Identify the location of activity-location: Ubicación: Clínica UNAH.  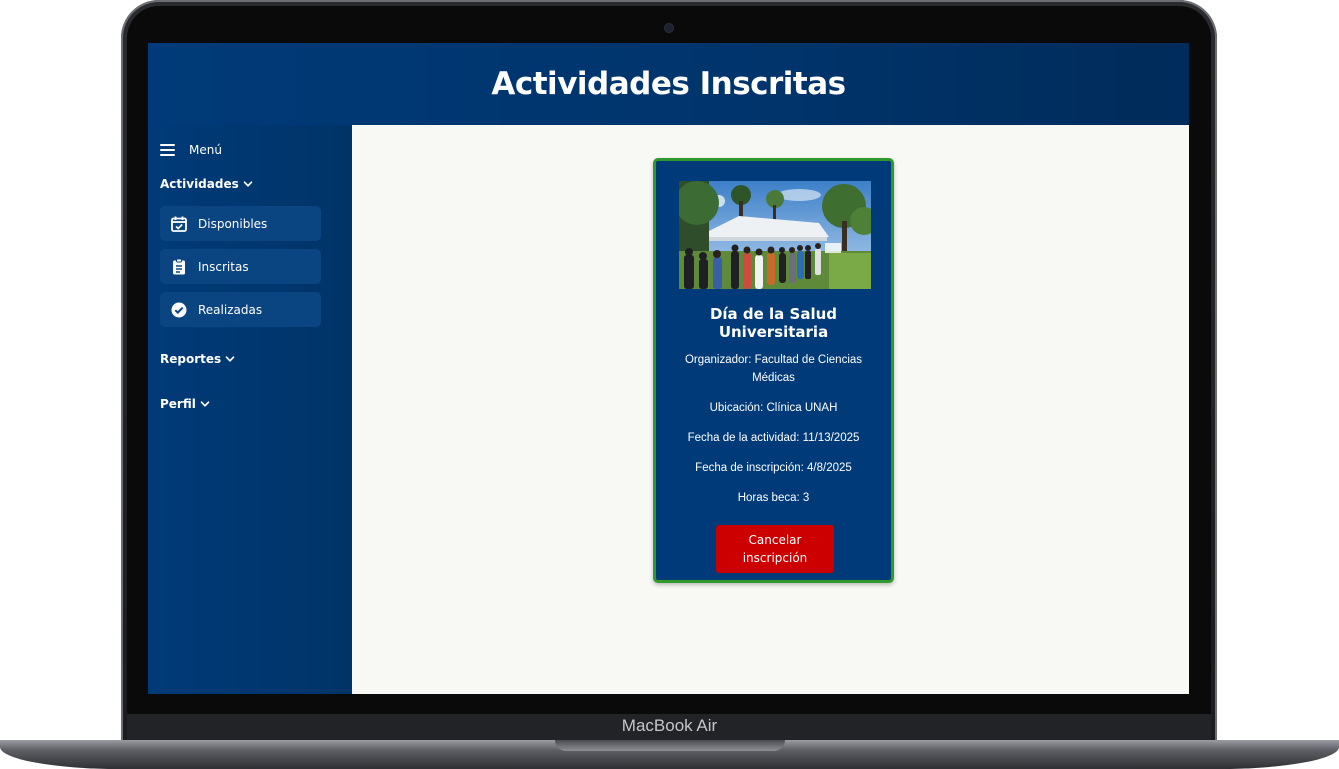
(773, 408).